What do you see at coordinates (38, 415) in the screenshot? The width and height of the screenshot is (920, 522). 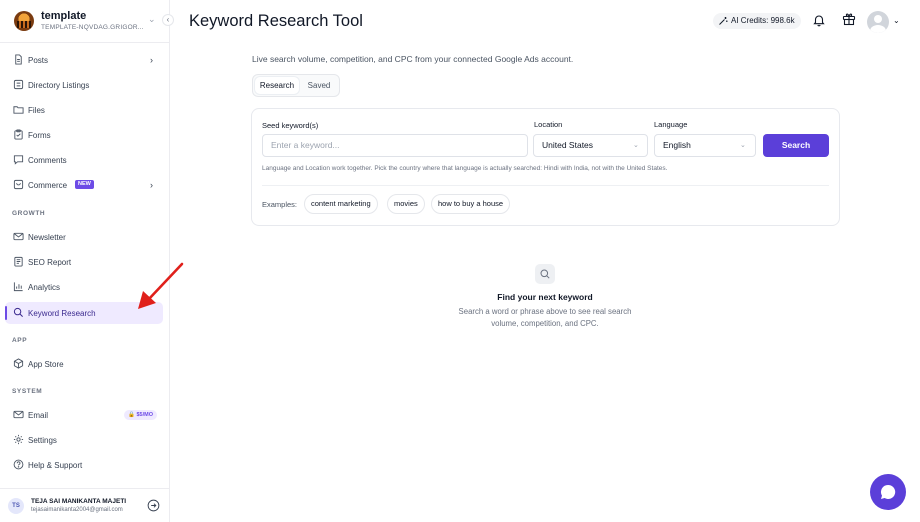 I see `sidebar-item-label: Email` at bounding box center [38, 415].